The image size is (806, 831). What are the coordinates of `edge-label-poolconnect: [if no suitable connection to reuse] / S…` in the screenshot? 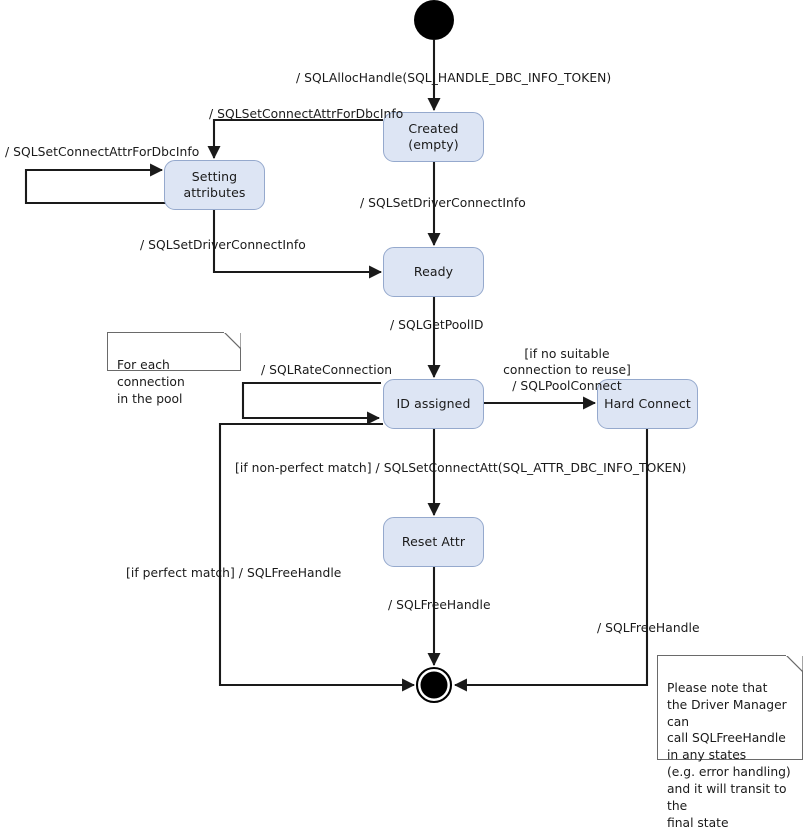 It's located at (567, 370).